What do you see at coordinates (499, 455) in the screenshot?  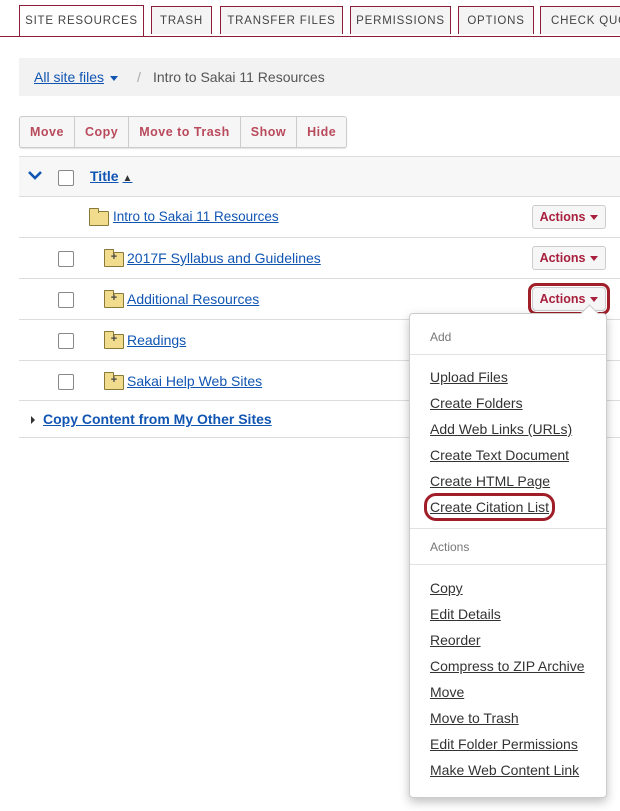 I see `menu-item-create-text-document: Create Text Document` at bounding box center [499, 455].